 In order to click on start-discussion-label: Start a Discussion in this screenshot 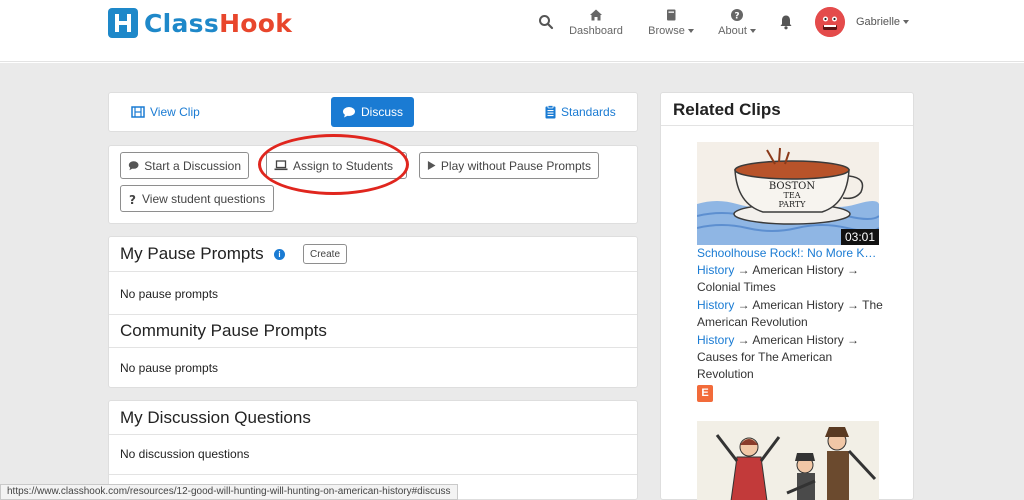, I will do `click(192, 165)`.